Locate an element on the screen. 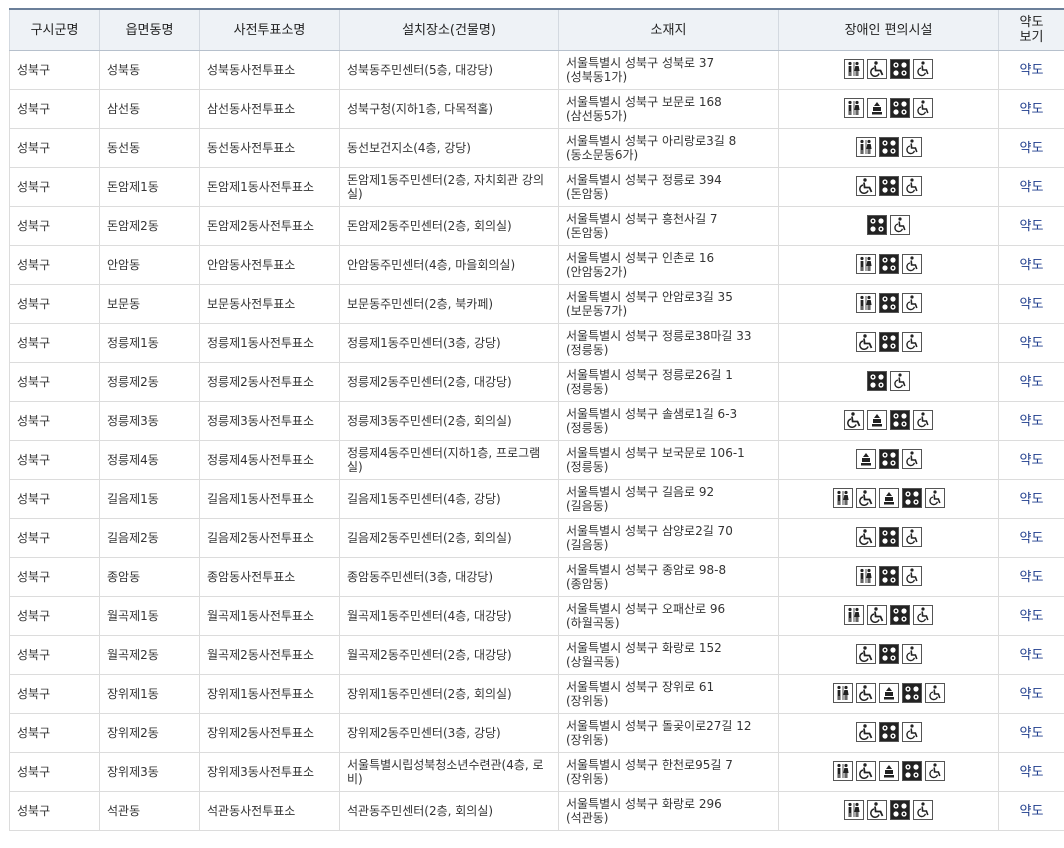 The height and width of the screenshot is (848, 1064). cell-address: 서울특별시 성북구 한천로95길 7(장위동) is located at coordinates (669, 772).